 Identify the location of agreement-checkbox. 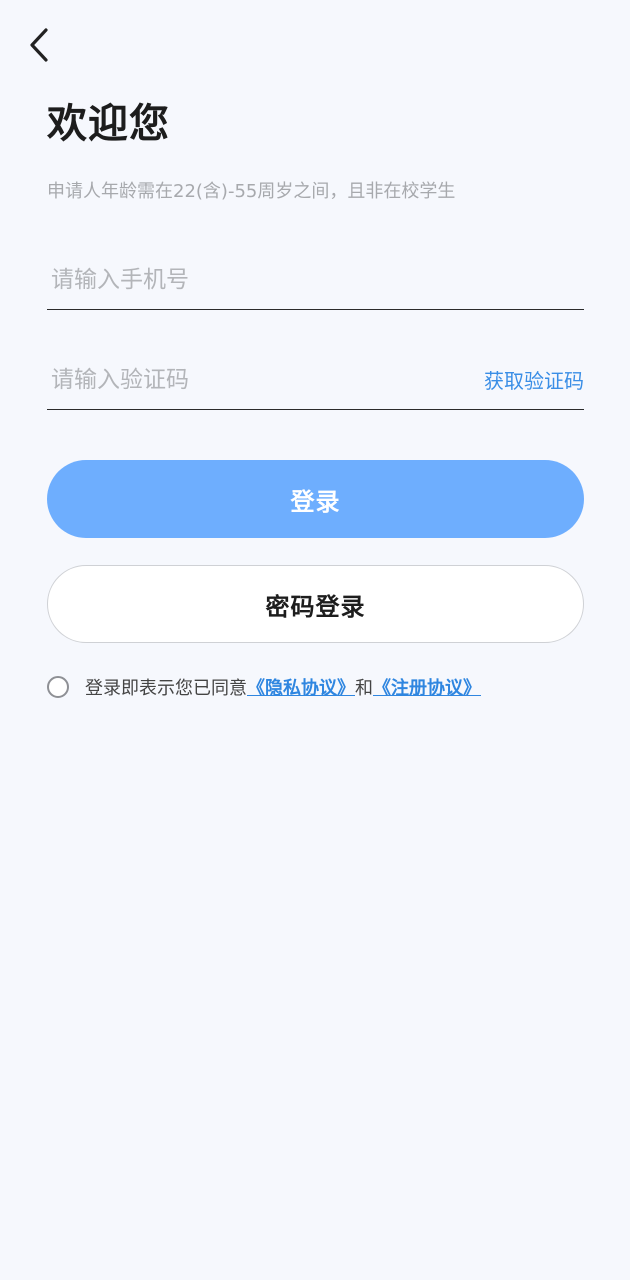
(58, 687).